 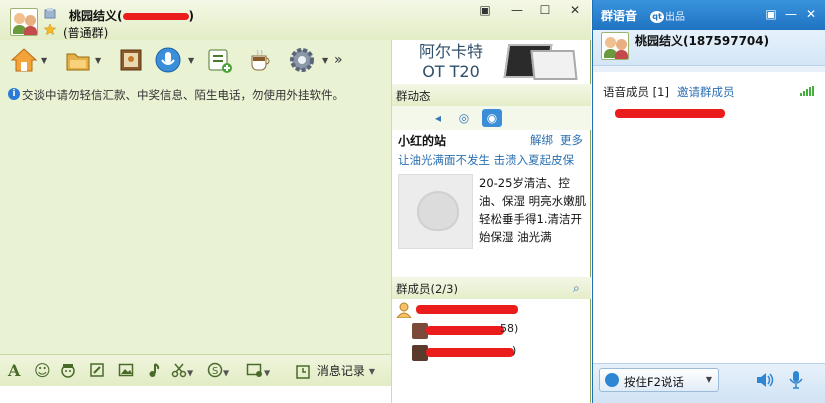 I want to click on scissors-icon: ▼, so click(x=182, y=371).